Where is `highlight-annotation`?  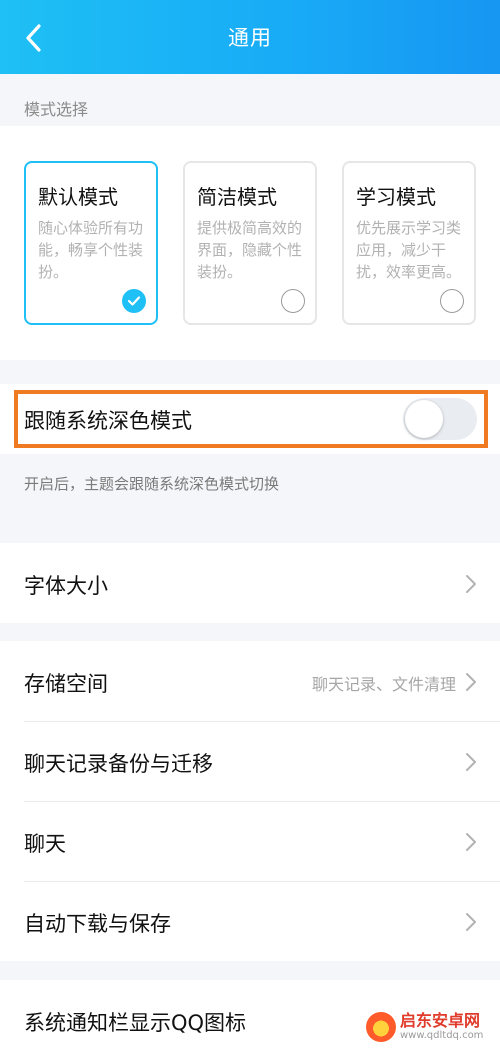 highlight-annotation is located at coordinates (251, 419).